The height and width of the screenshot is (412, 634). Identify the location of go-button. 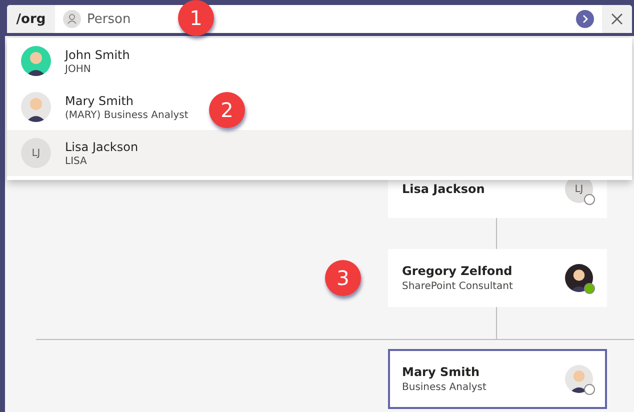
(585, 19).